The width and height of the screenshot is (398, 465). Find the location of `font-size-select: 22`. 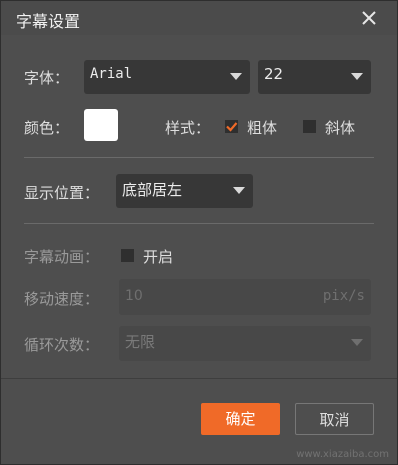

font-size-select: 22 is located at coordinates (314, 77).